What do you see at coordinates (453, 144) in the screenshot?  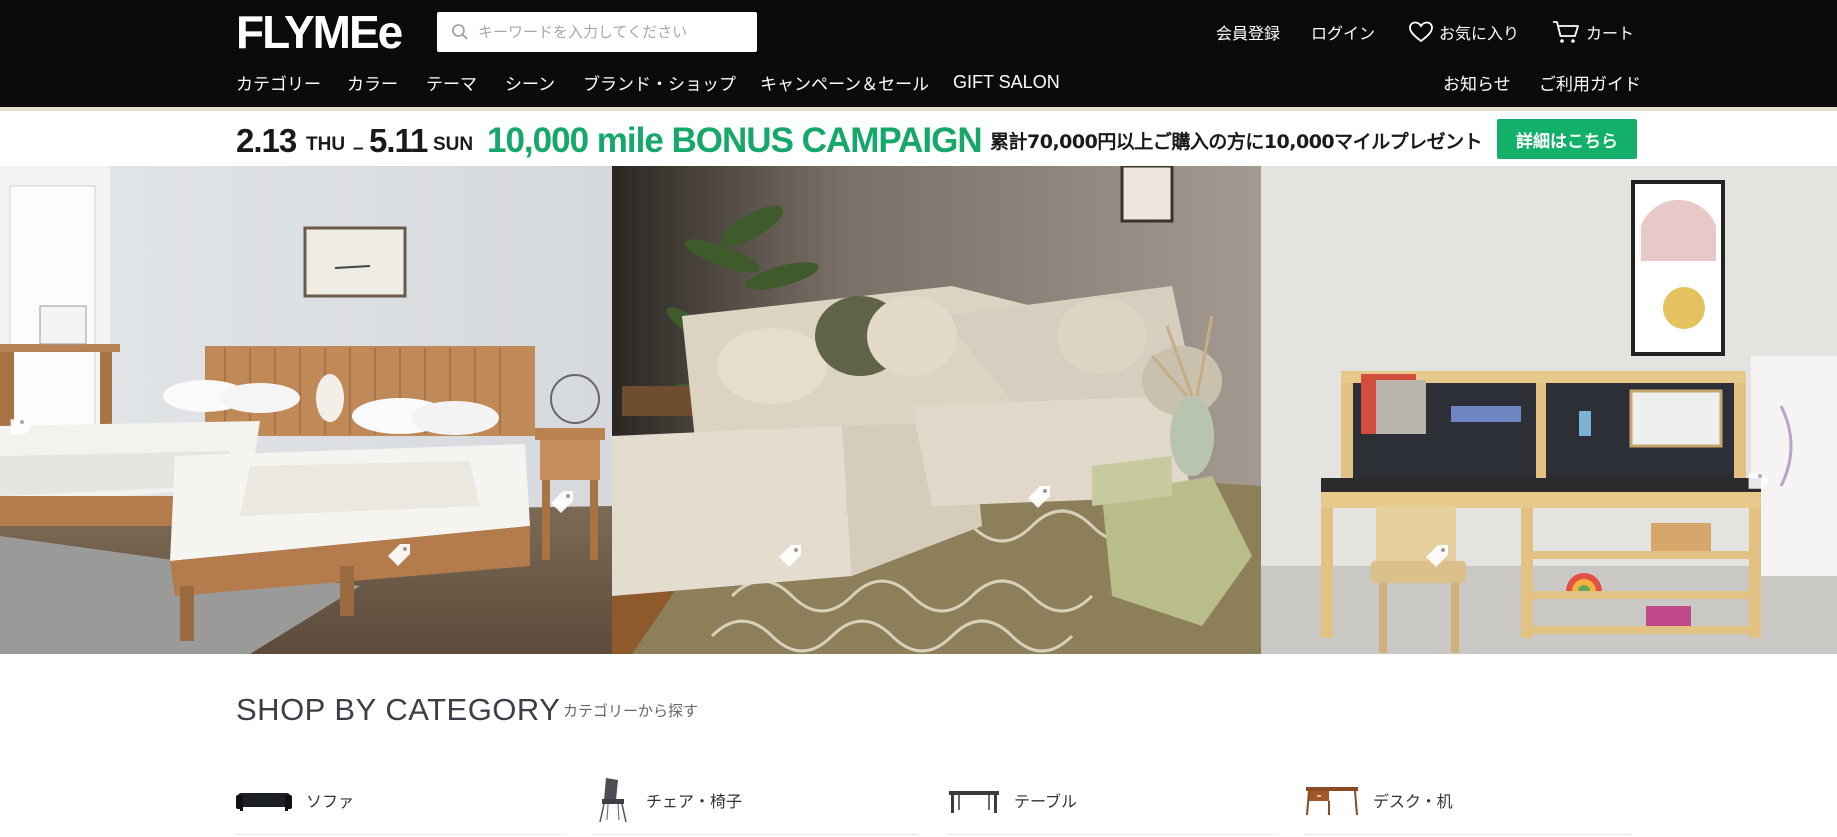 I see `banner-end-day: SUN` at bounding box center [453, 144].